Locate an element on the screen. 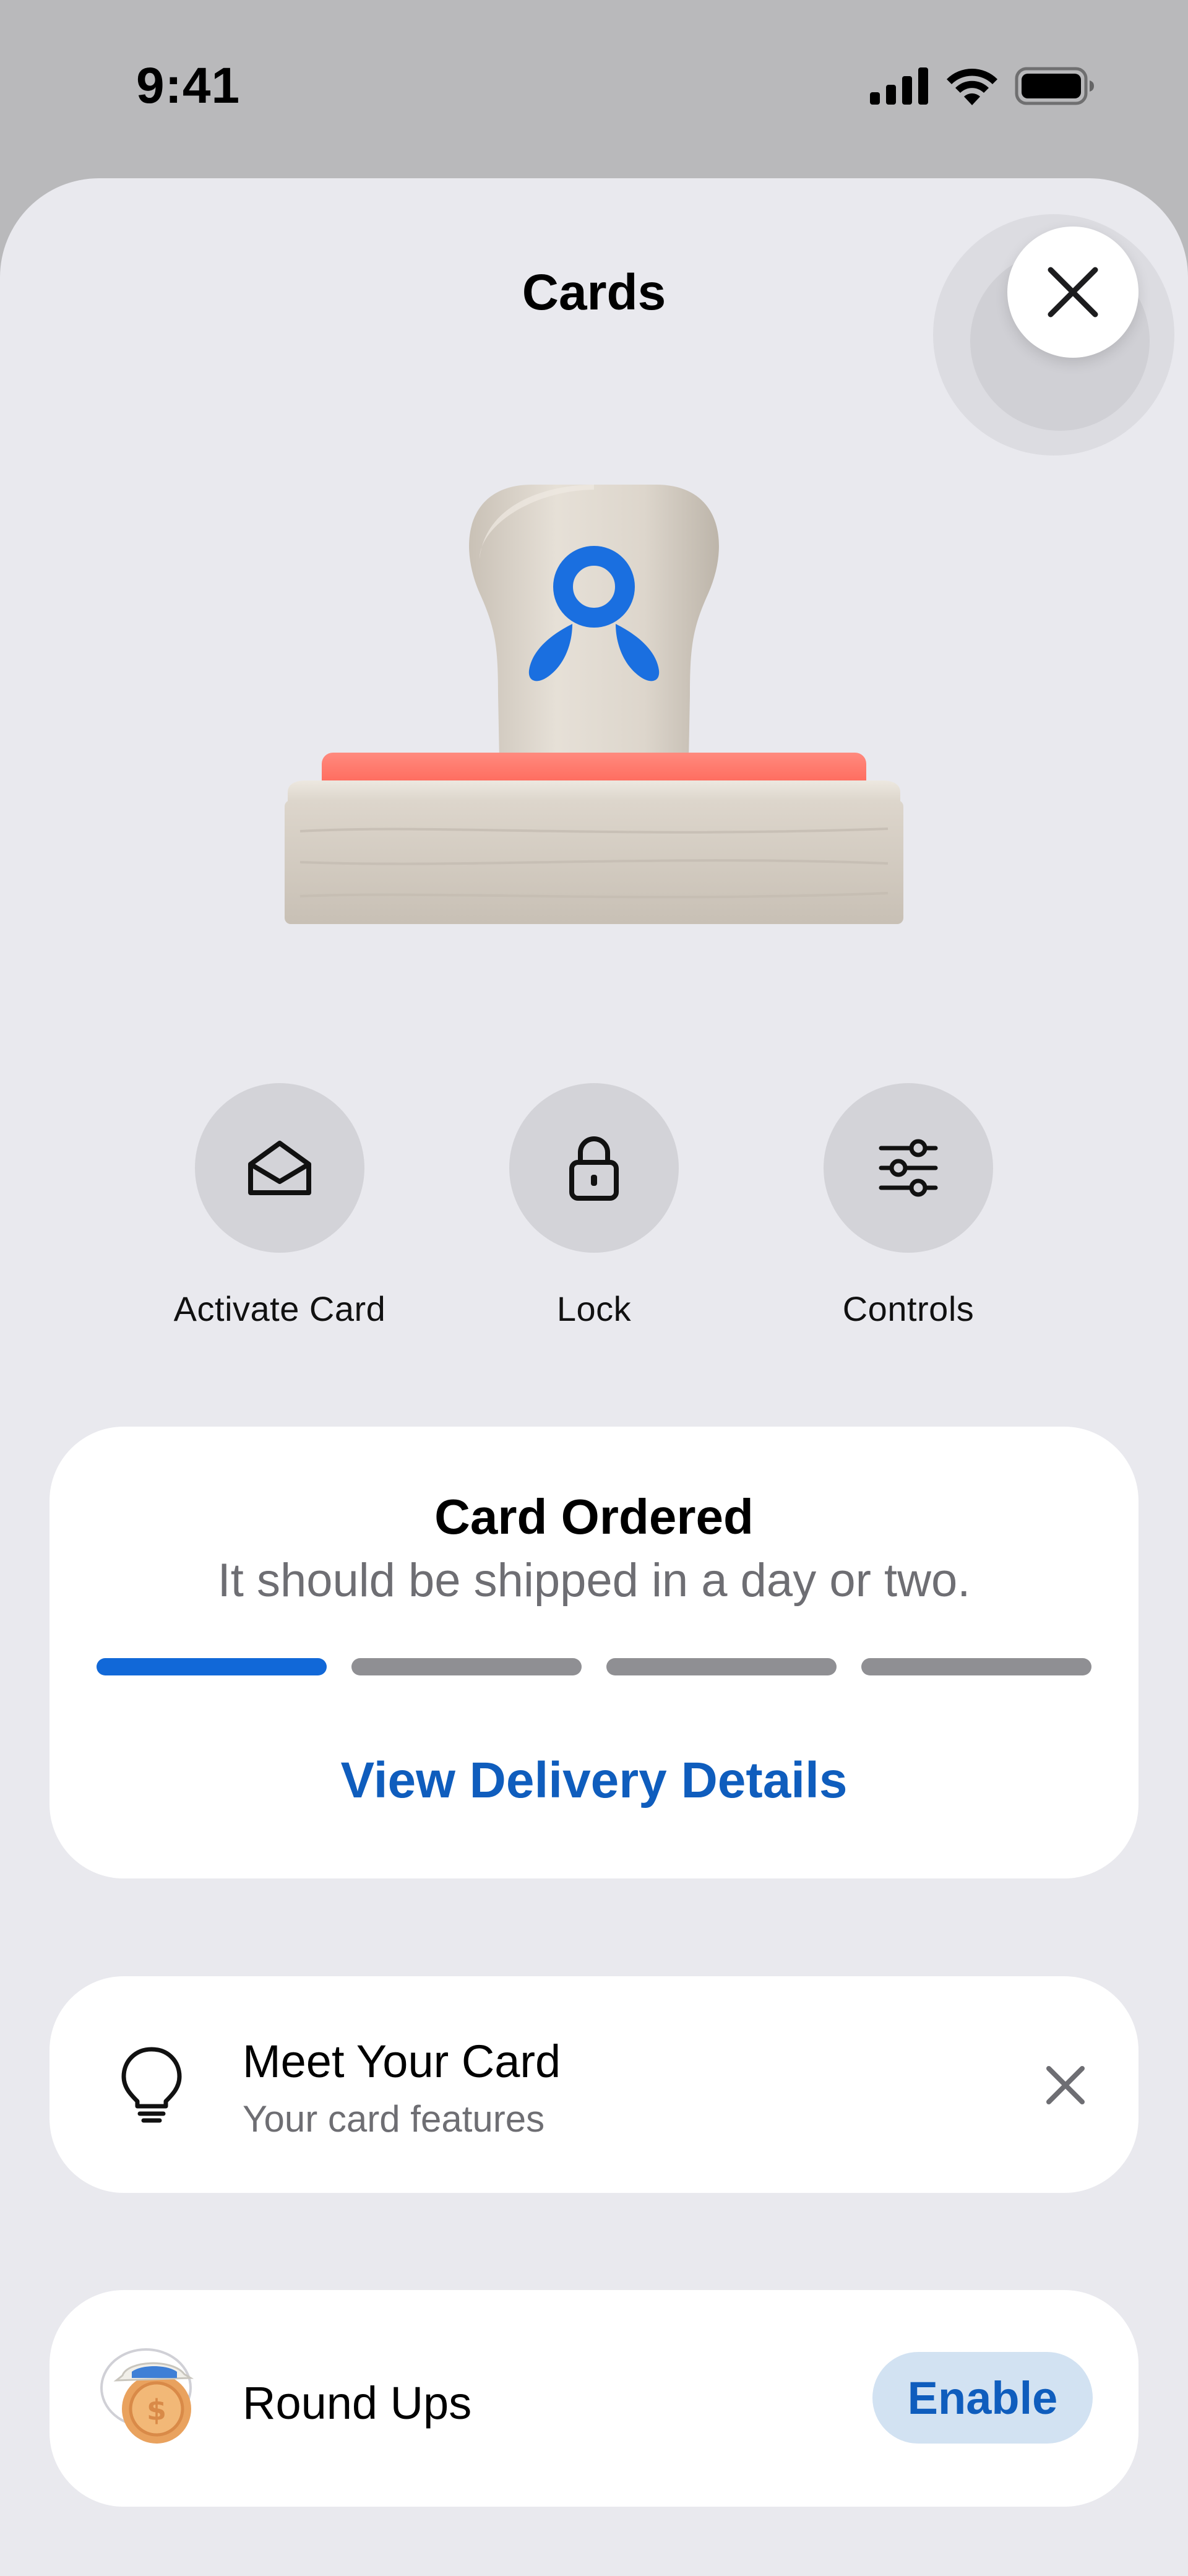 The image size is (1188, 2576). envelope-open-icon is located at coordinates (279, 1168).